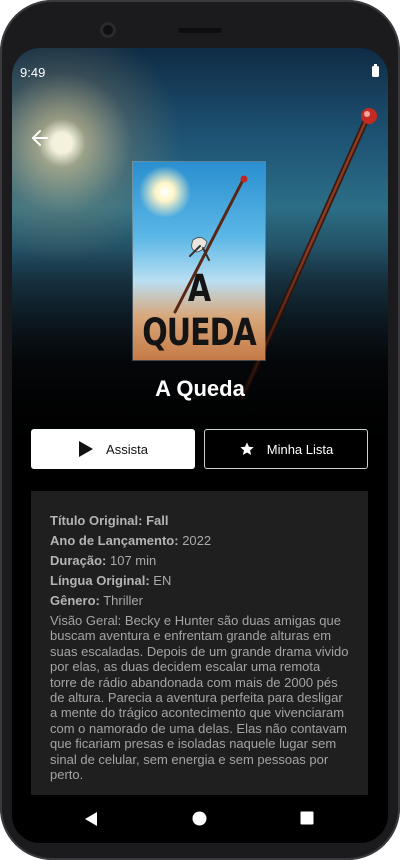 This screenshot has width=400, height=860. I want to click on movie-poster: A QUEDA, so click(199, 261).